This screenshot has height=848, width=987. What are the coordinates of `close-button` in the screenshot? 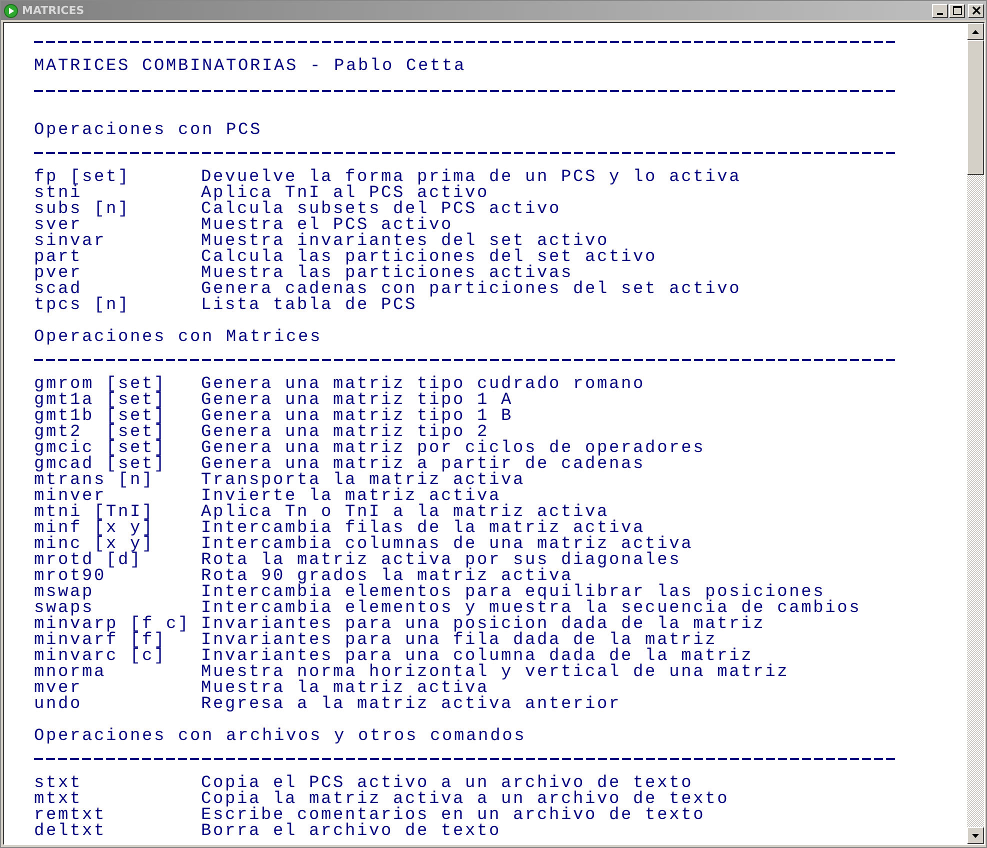 It's located at (976, 11).